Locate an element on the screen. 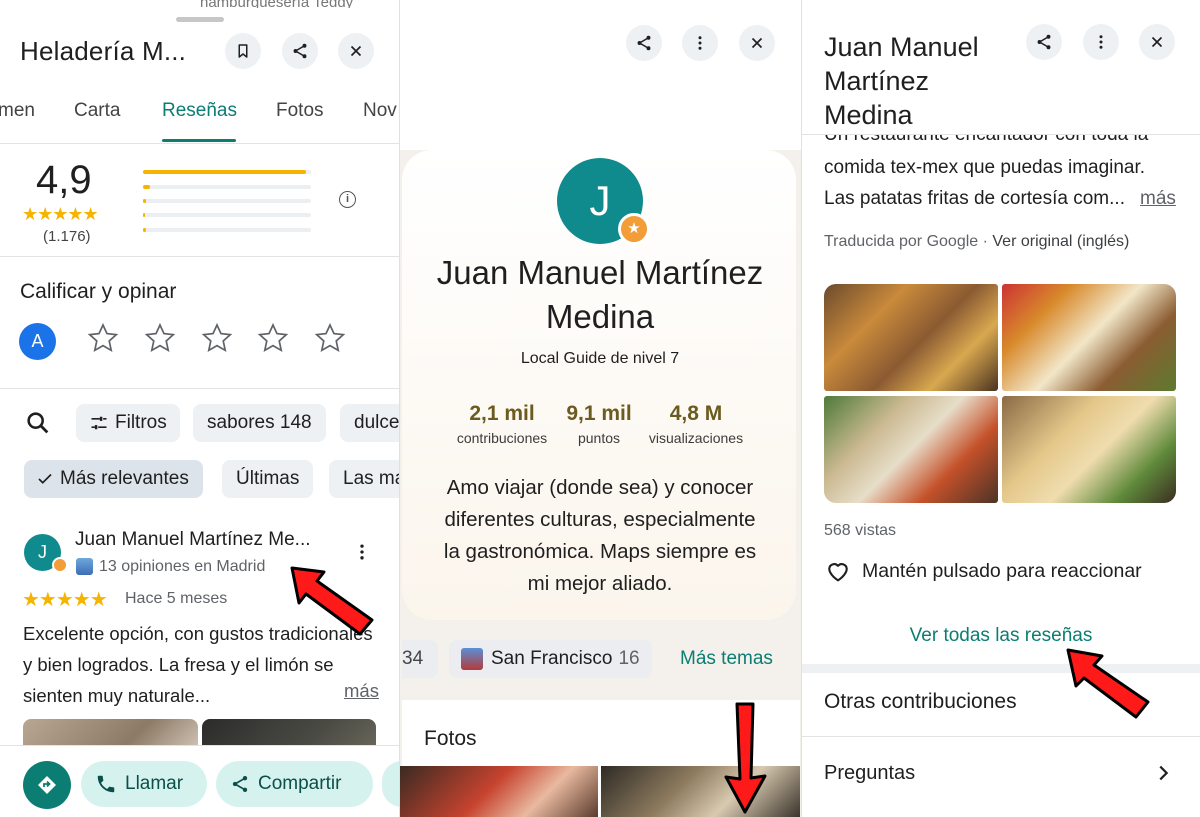 The height and width of the screenshot is (817, 1200). close-review-button is located at coordinates (1157, 42).